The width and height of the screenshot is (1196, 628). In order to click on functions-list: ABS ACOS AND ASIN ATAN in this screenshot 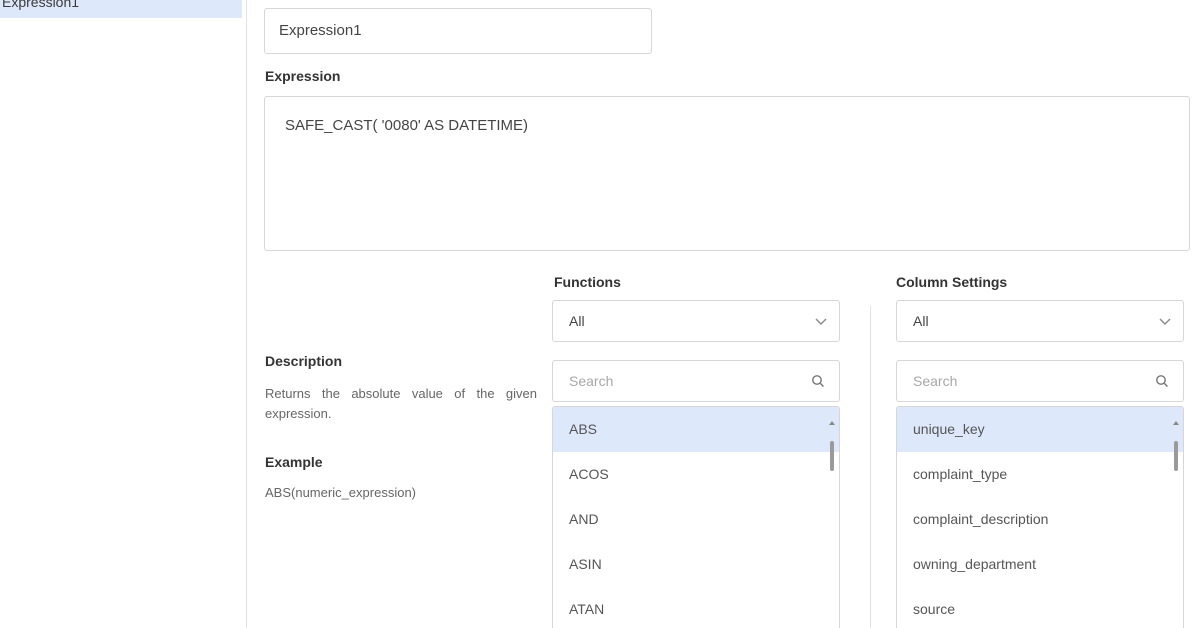, I will do `click(696, 517)`.